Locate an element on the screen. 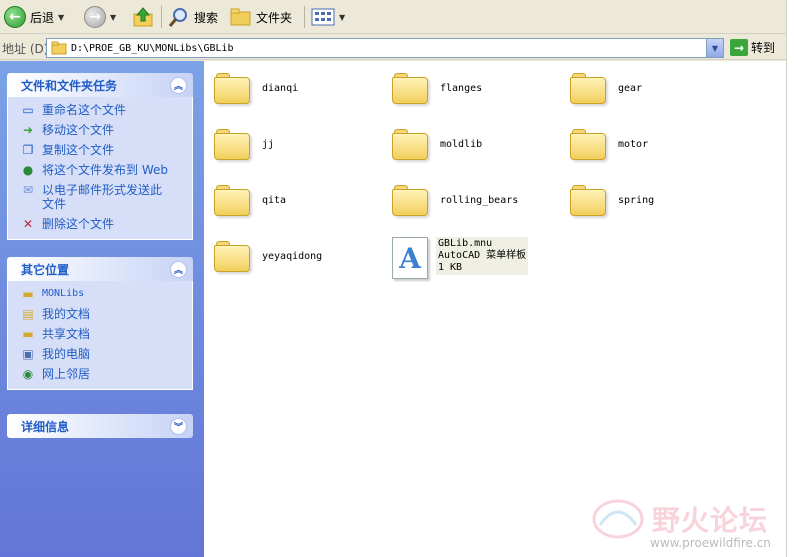 The height and width of the screenshot is (557, 796). views-dropdown-icon: ▼ is located at coordinates (342, 17).